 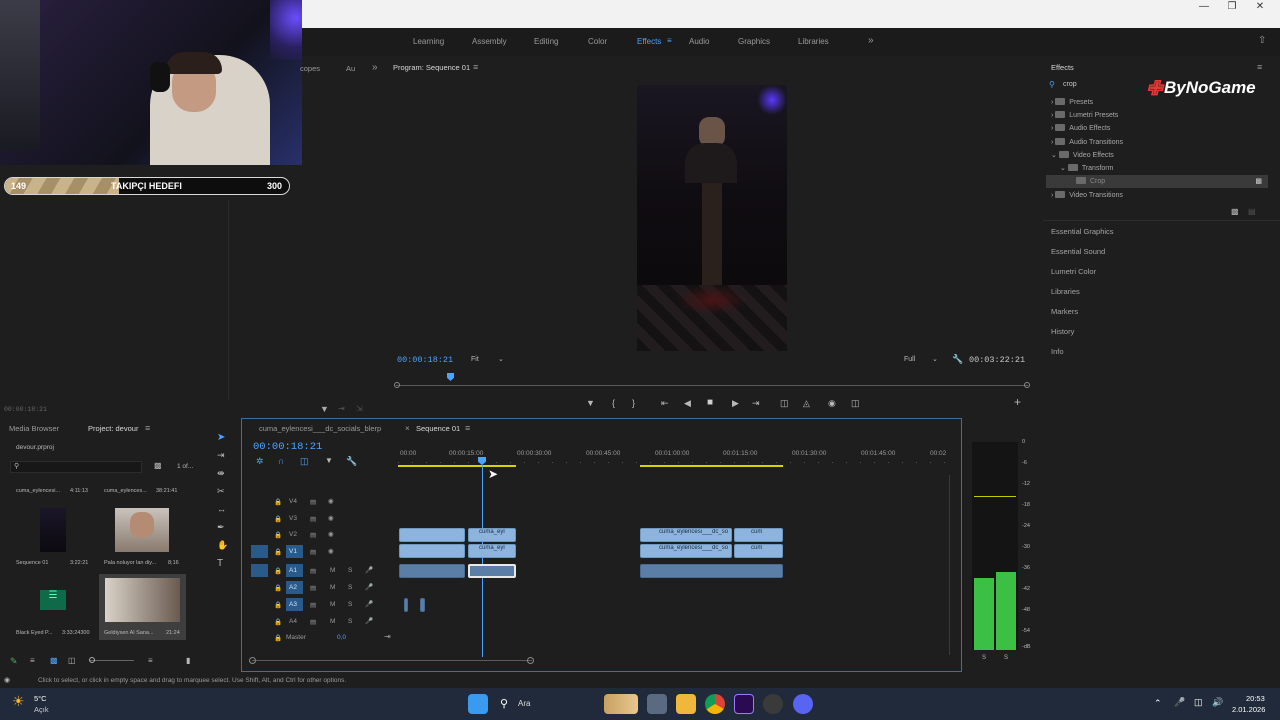 What do you see at coordinates (221, 455) in the screenshot?
I see `track-select-tool-icon: ⇥` at bounding box center [221, 455].